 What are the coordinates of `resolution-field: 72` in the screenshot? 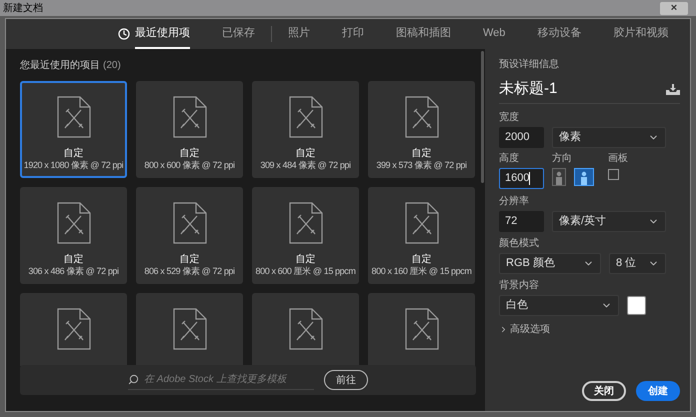 It's located at (521, 221).